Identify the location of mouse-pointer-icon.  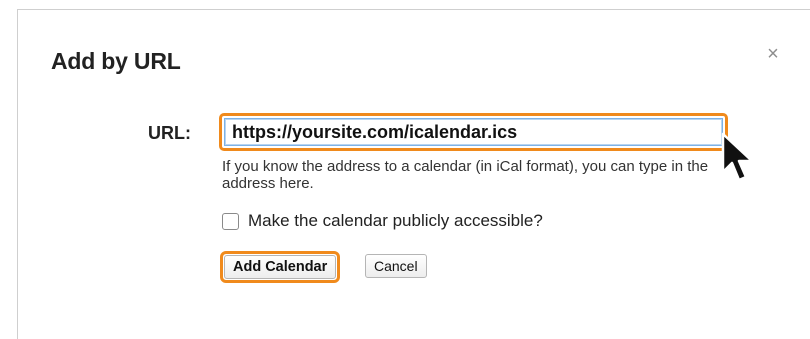
(737, 157).